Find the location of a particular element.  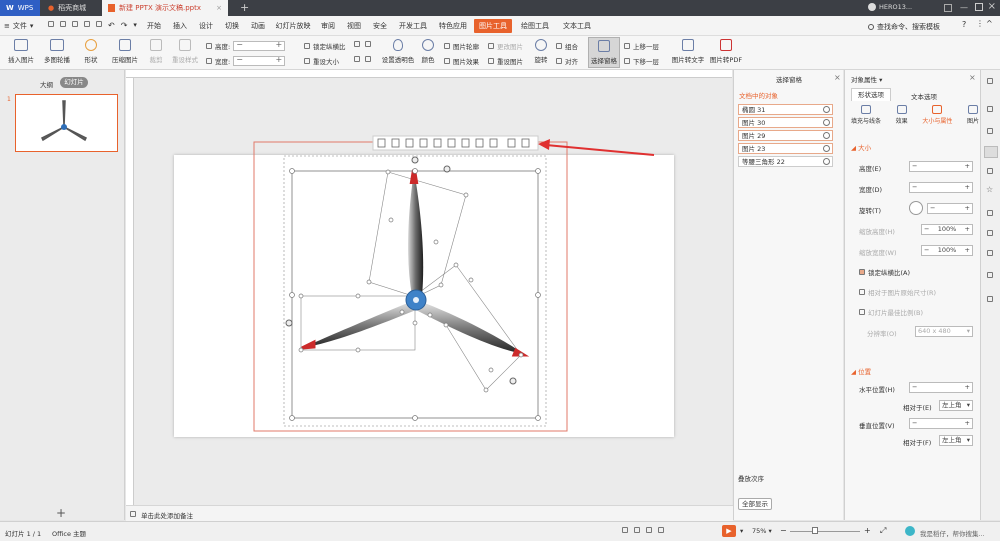

notes-bar: 单击此处添加备注 is located at coordinates (429, 513).